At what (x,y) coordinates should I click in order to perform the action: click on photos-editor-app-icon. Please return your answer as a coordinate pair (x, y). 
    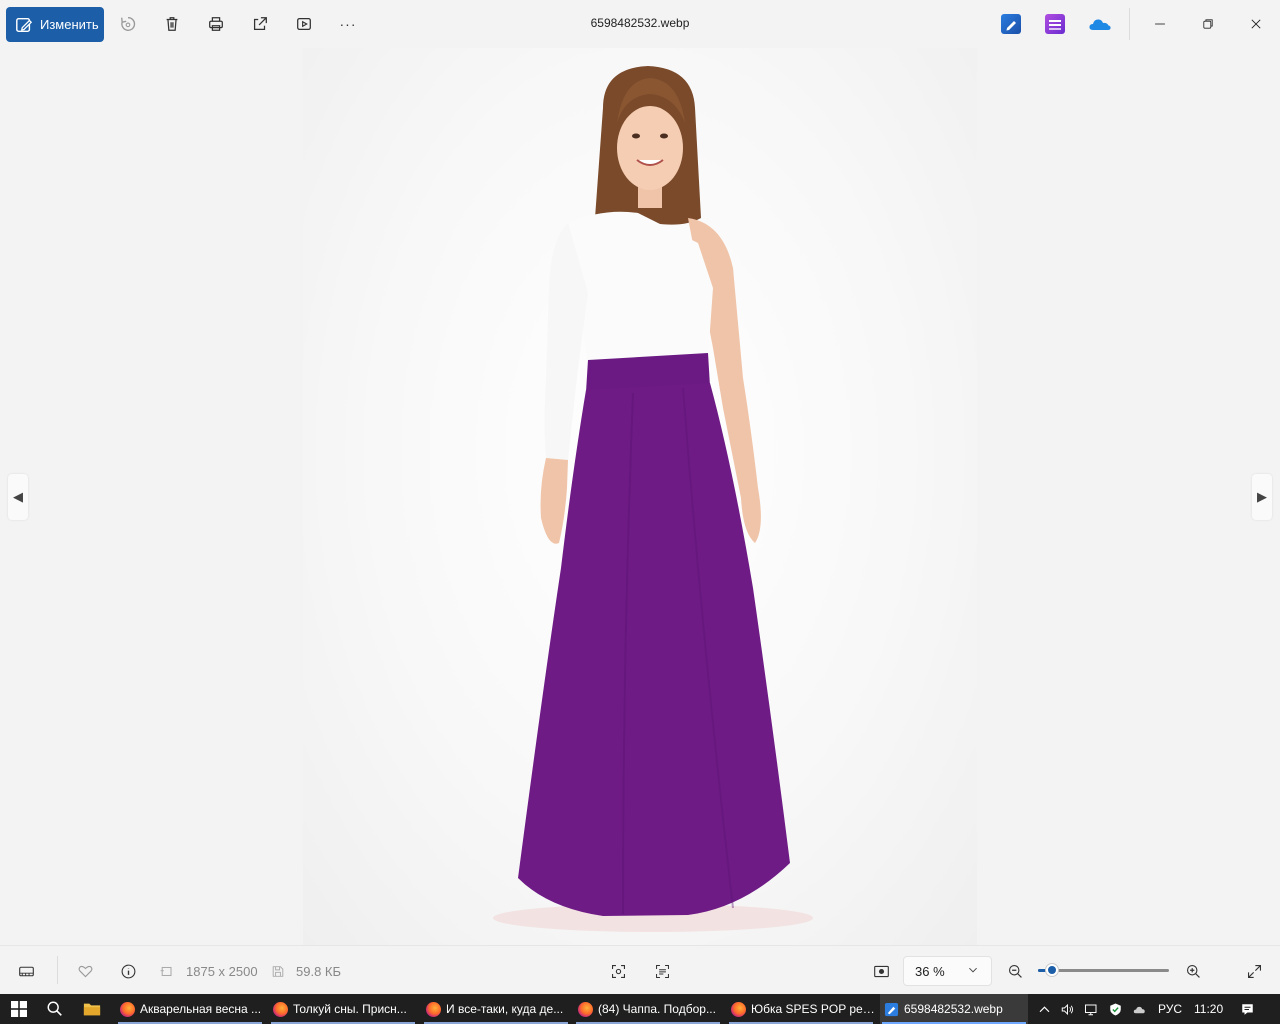
    Looking at the image, I should click on (1011, 24).